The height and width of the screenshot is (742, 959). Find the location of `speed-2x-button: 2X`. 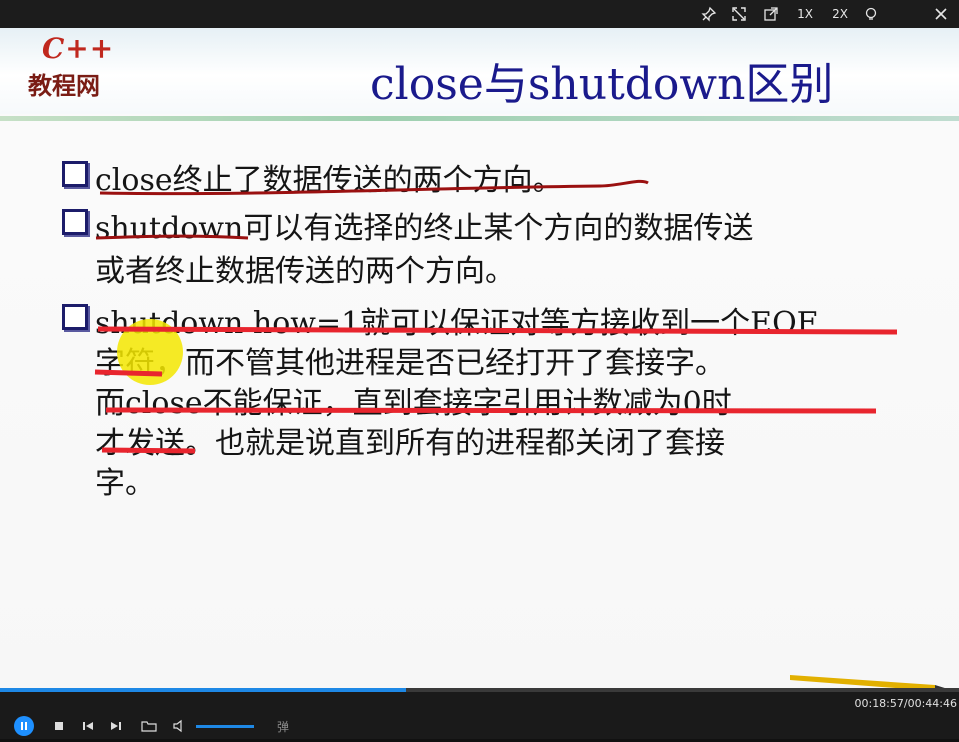

speed-2x-button: 2X is located at coordinates (840, 14).